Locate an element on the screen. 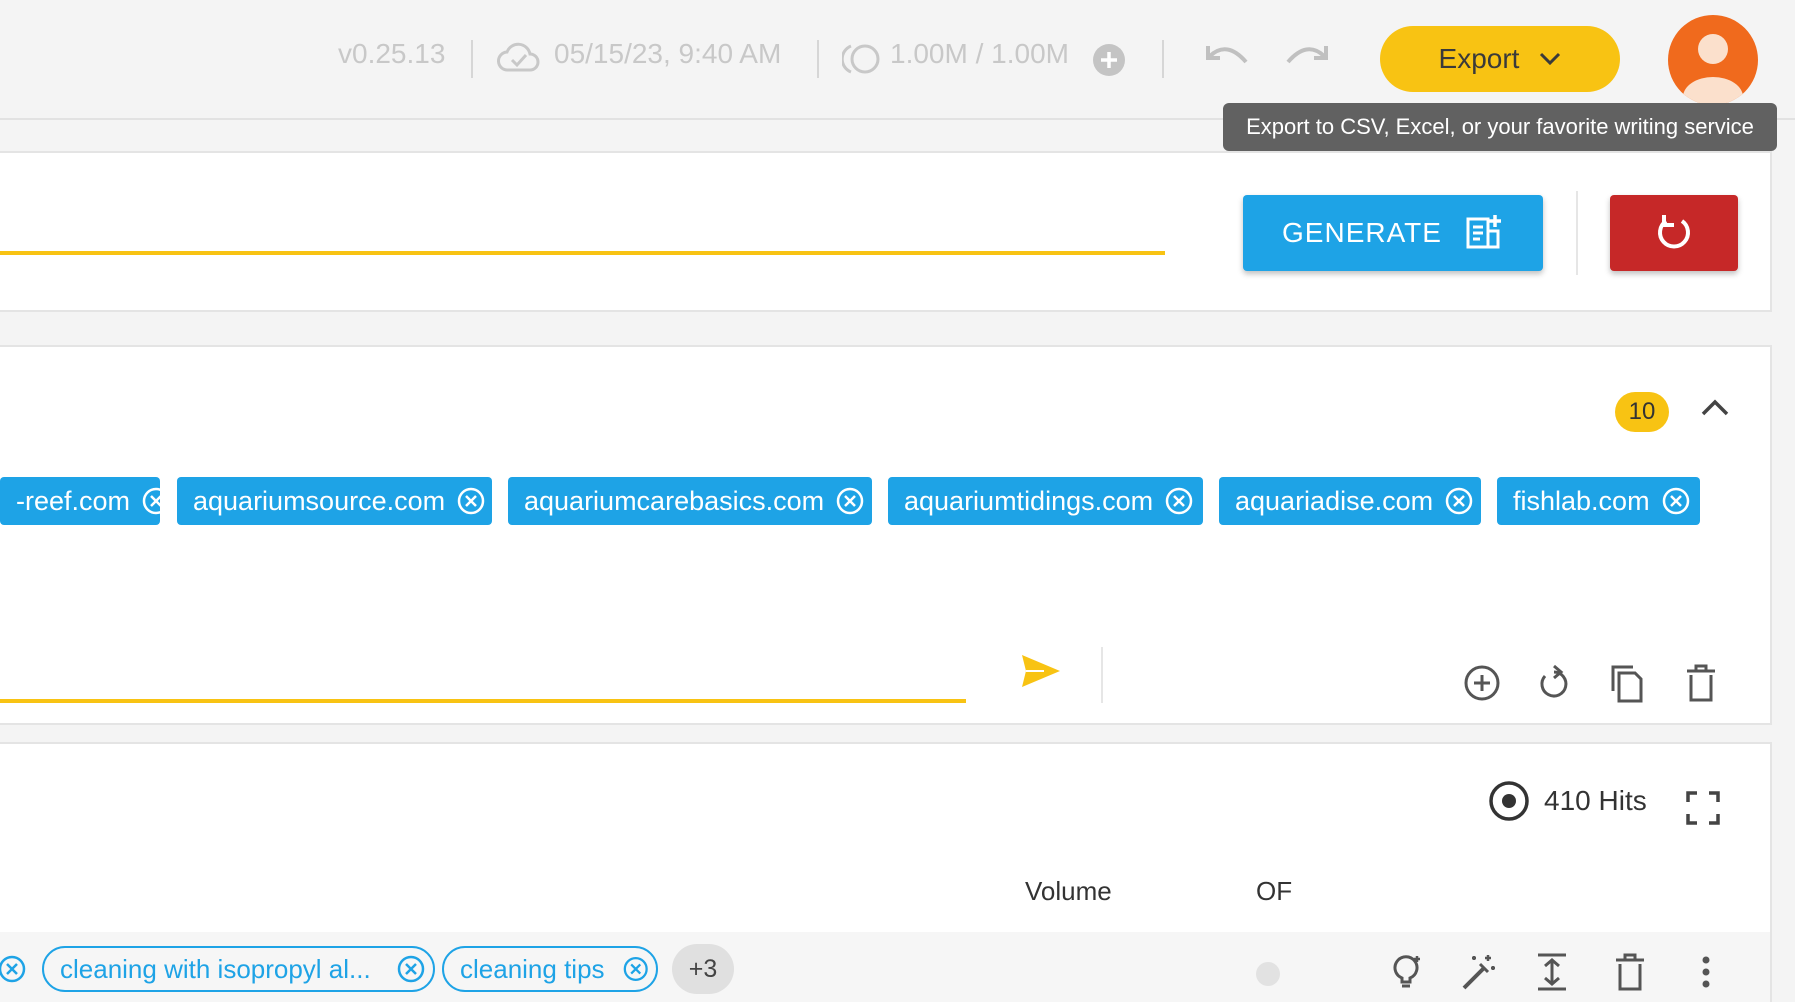 The width and height of the screenshot is (1795, 1002). chevron-up-icon is located at coordinates (1715, 407).